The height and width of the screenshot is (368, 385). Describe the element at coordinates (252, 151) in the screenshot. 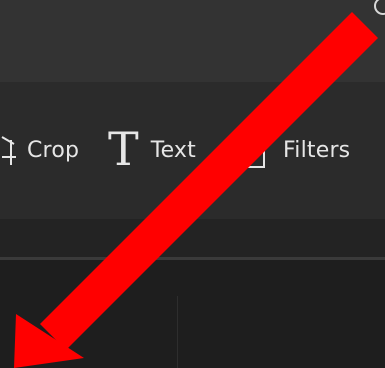

I see `filters-icon` at that location.